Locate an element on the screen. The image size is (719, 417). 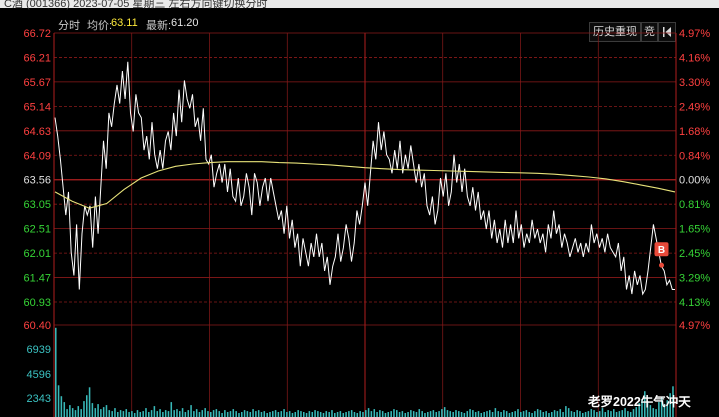
percent-tick-label: 2.45% is located at coordinates (694, 254).